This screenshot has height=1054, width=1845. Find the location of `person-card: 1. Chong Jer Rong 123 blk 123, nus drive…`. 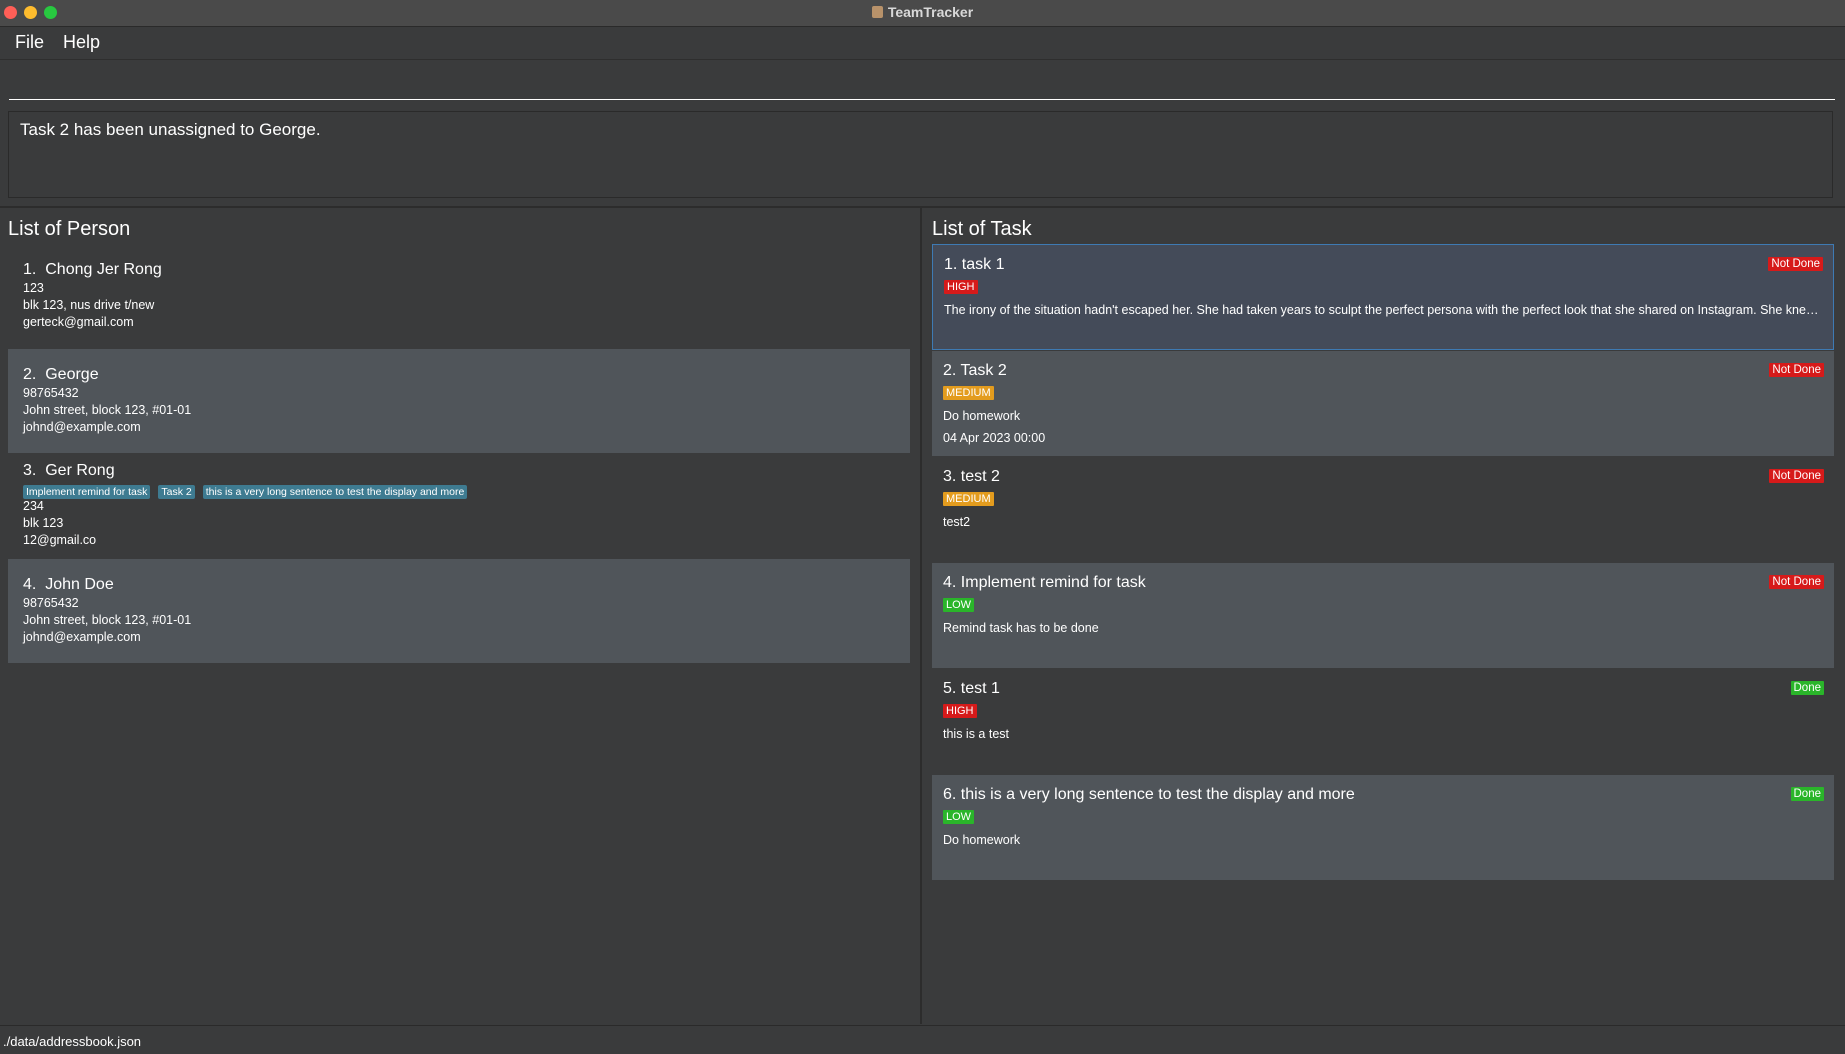

person-card: 1. Chong Jer Rong 123 blk 123, nus drive… is located at coordinates (459, 296).